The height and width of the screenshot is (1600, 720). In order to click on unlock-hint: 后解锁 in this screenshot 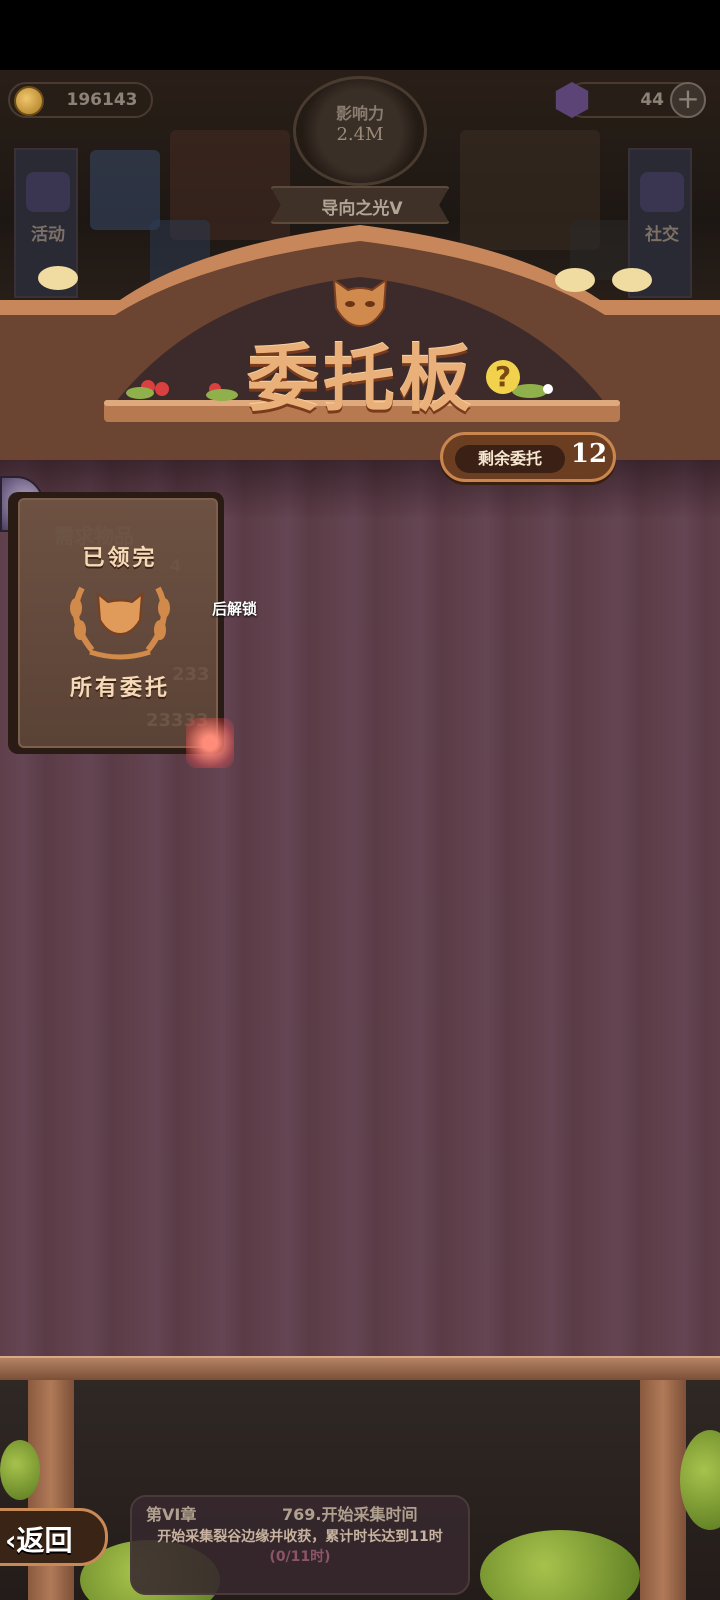, I will do `click(235, 609)`.